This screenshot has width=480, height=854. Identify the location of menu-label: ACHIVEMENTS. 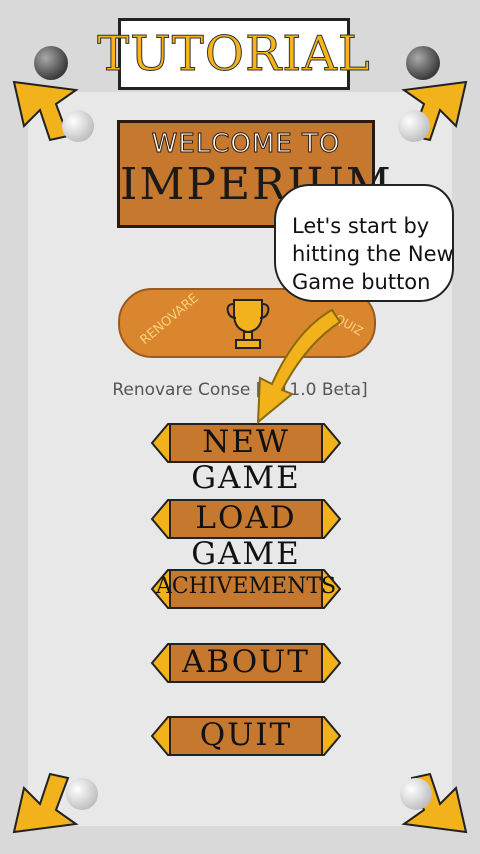
(246, 586).